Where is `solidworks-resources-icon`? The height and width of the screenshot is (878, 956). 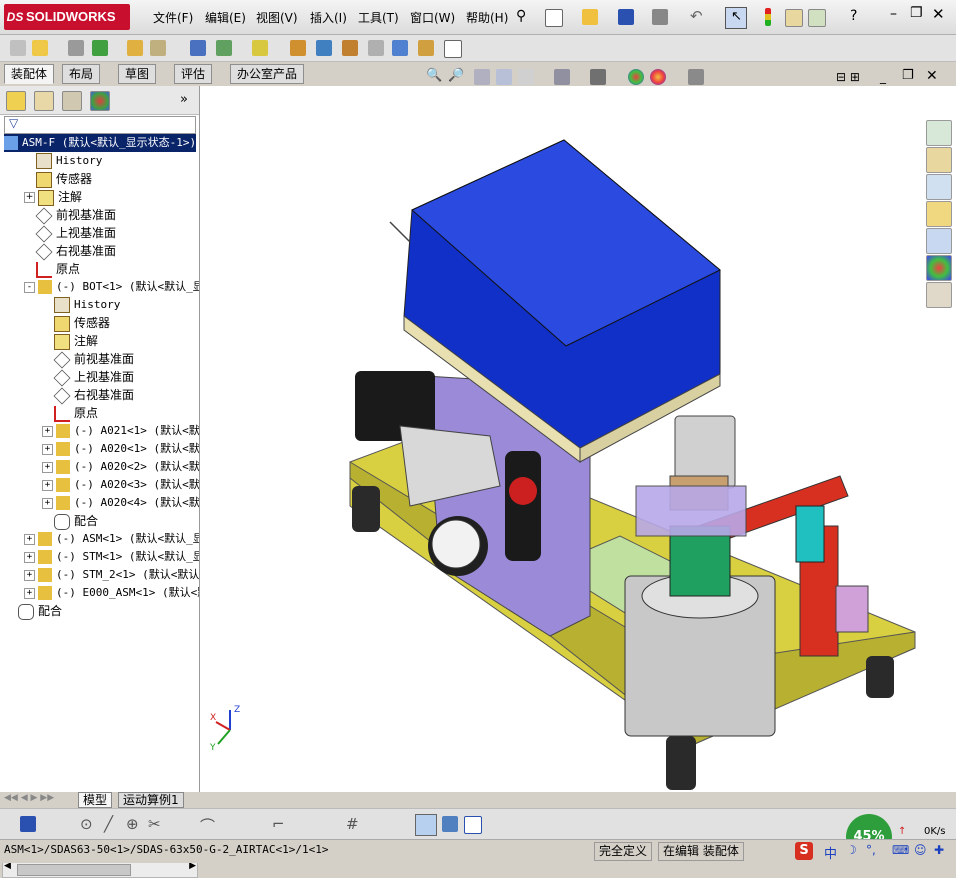
solidworks-resources-icon is located at coordinates (939, 133).